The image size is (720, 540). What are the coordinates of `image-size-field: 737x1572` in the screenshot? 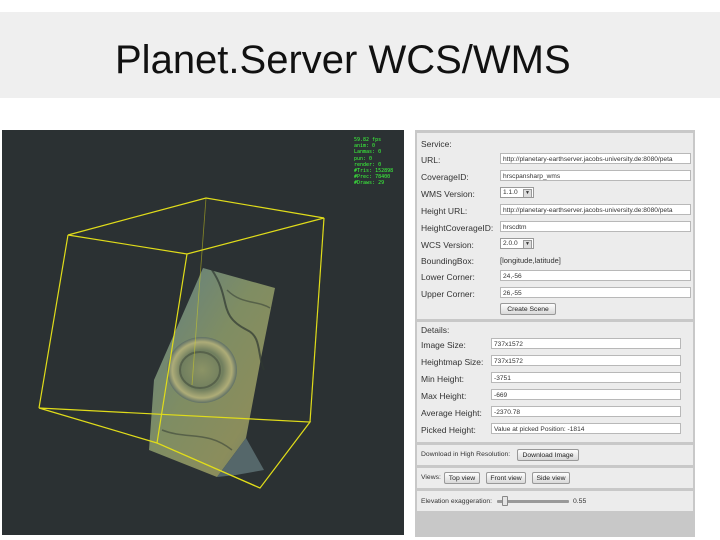 It's located at (586, 343).